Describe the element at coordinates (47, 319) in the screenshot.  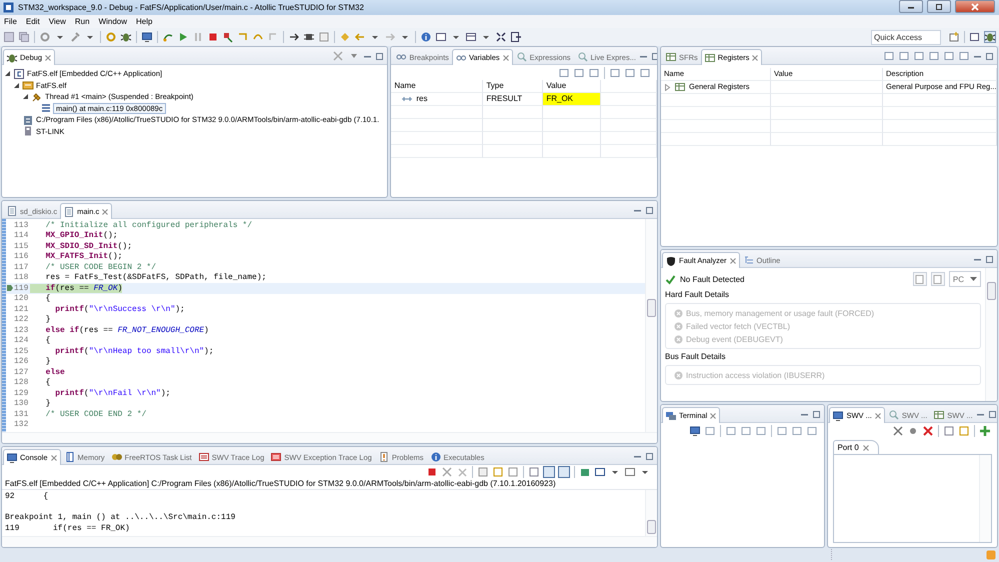
I see `code-line: }` at that location.